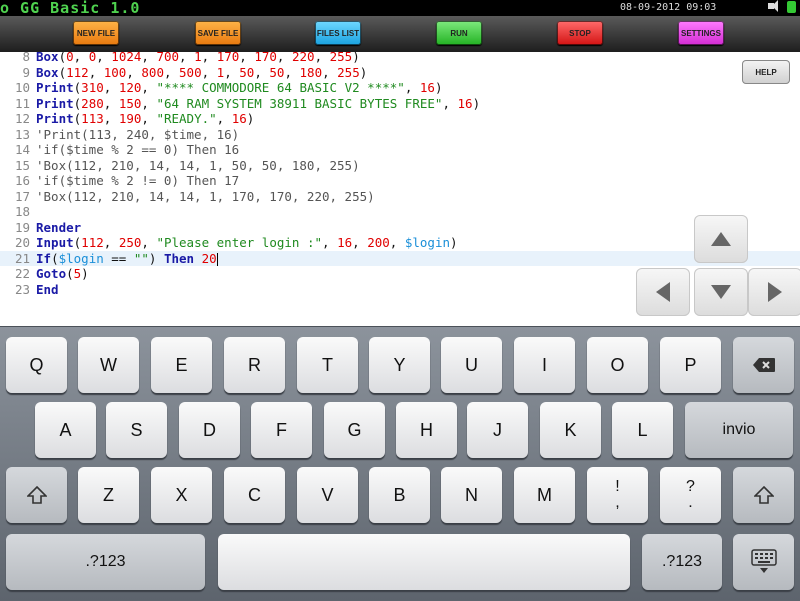 The height and width of the screenshot is (601, 800). What do you see at coordinates (137, 135) in the screenshot?
I see `line-text: 'Print(113, 240, $time, 16)` at bounding box center [137, 135].